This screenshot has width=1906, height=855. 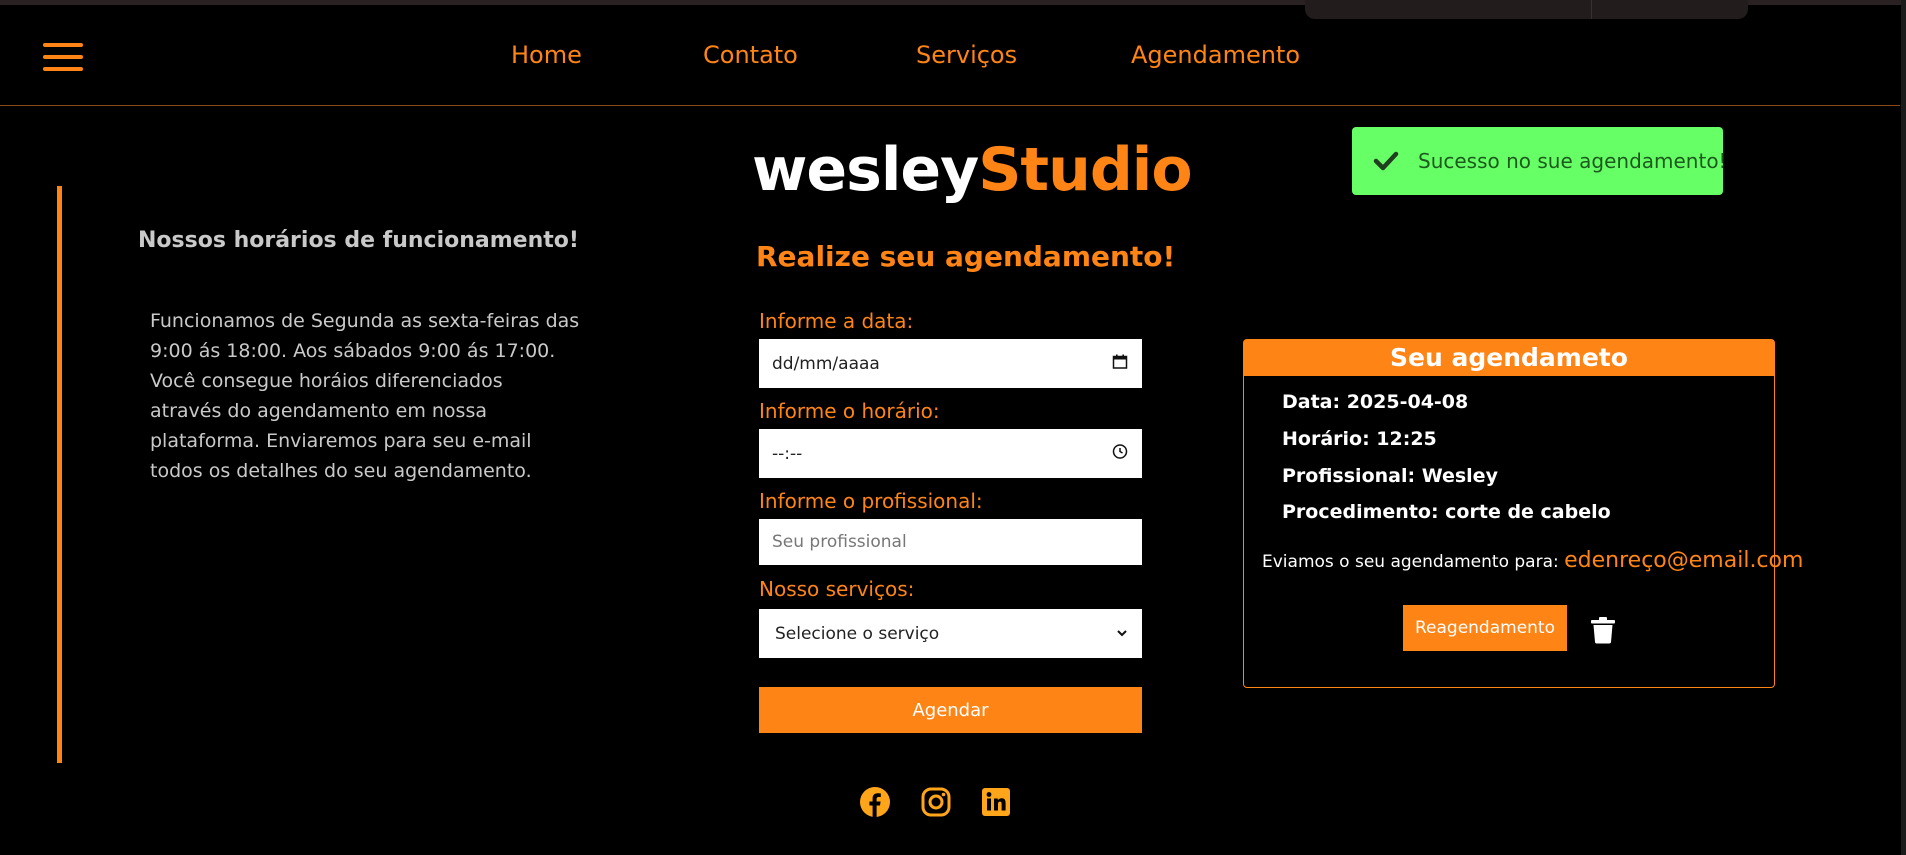 What do you see at coordinates (1572, 161) in the screenshot?
I see `toast-message: Sucesso no sue agendamento!` at bounding box center [1572, 161].